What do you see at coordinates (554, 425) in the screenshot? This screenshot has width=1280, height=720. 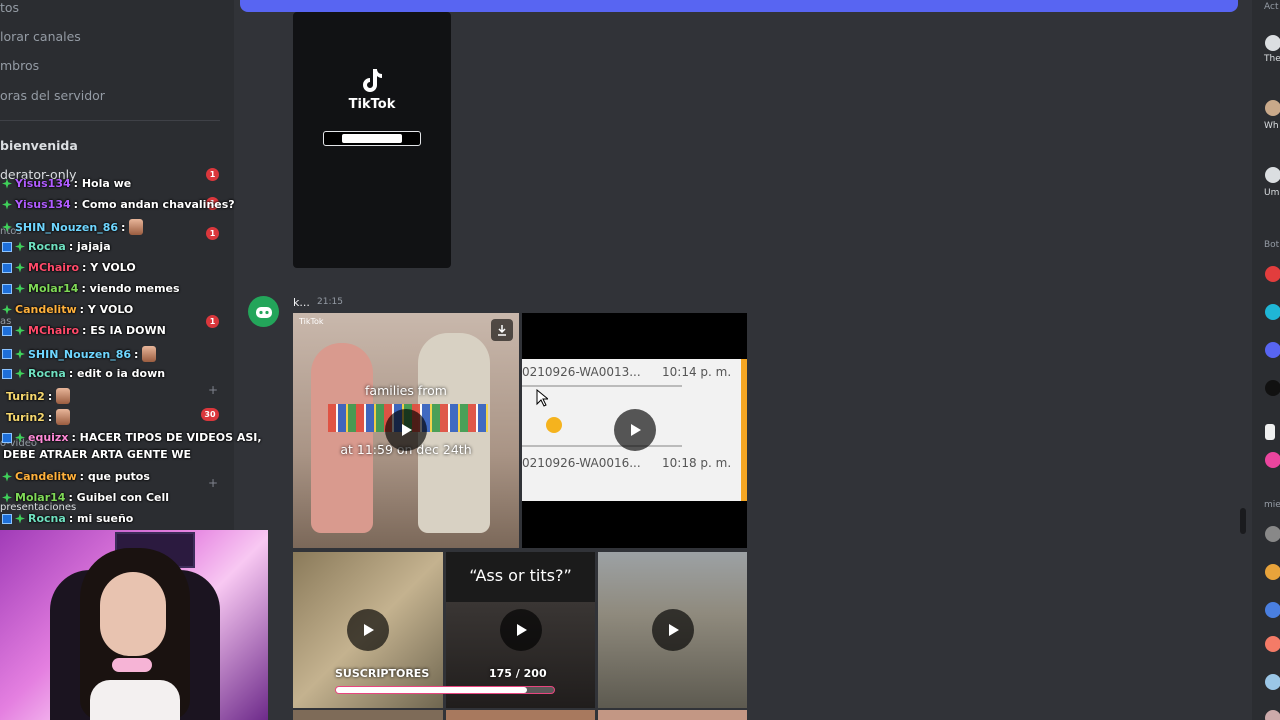 I see `audio-dot` at bounding box center [554, 425].